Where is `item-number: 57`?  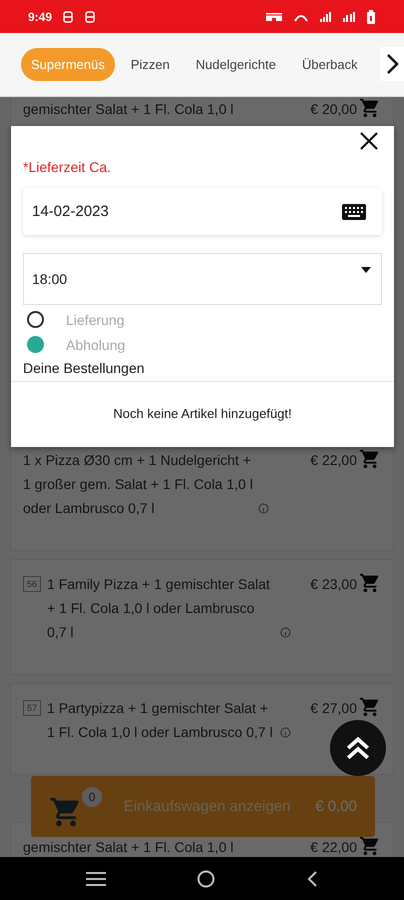 item-number: 57 is located at coordinates (32, 708).